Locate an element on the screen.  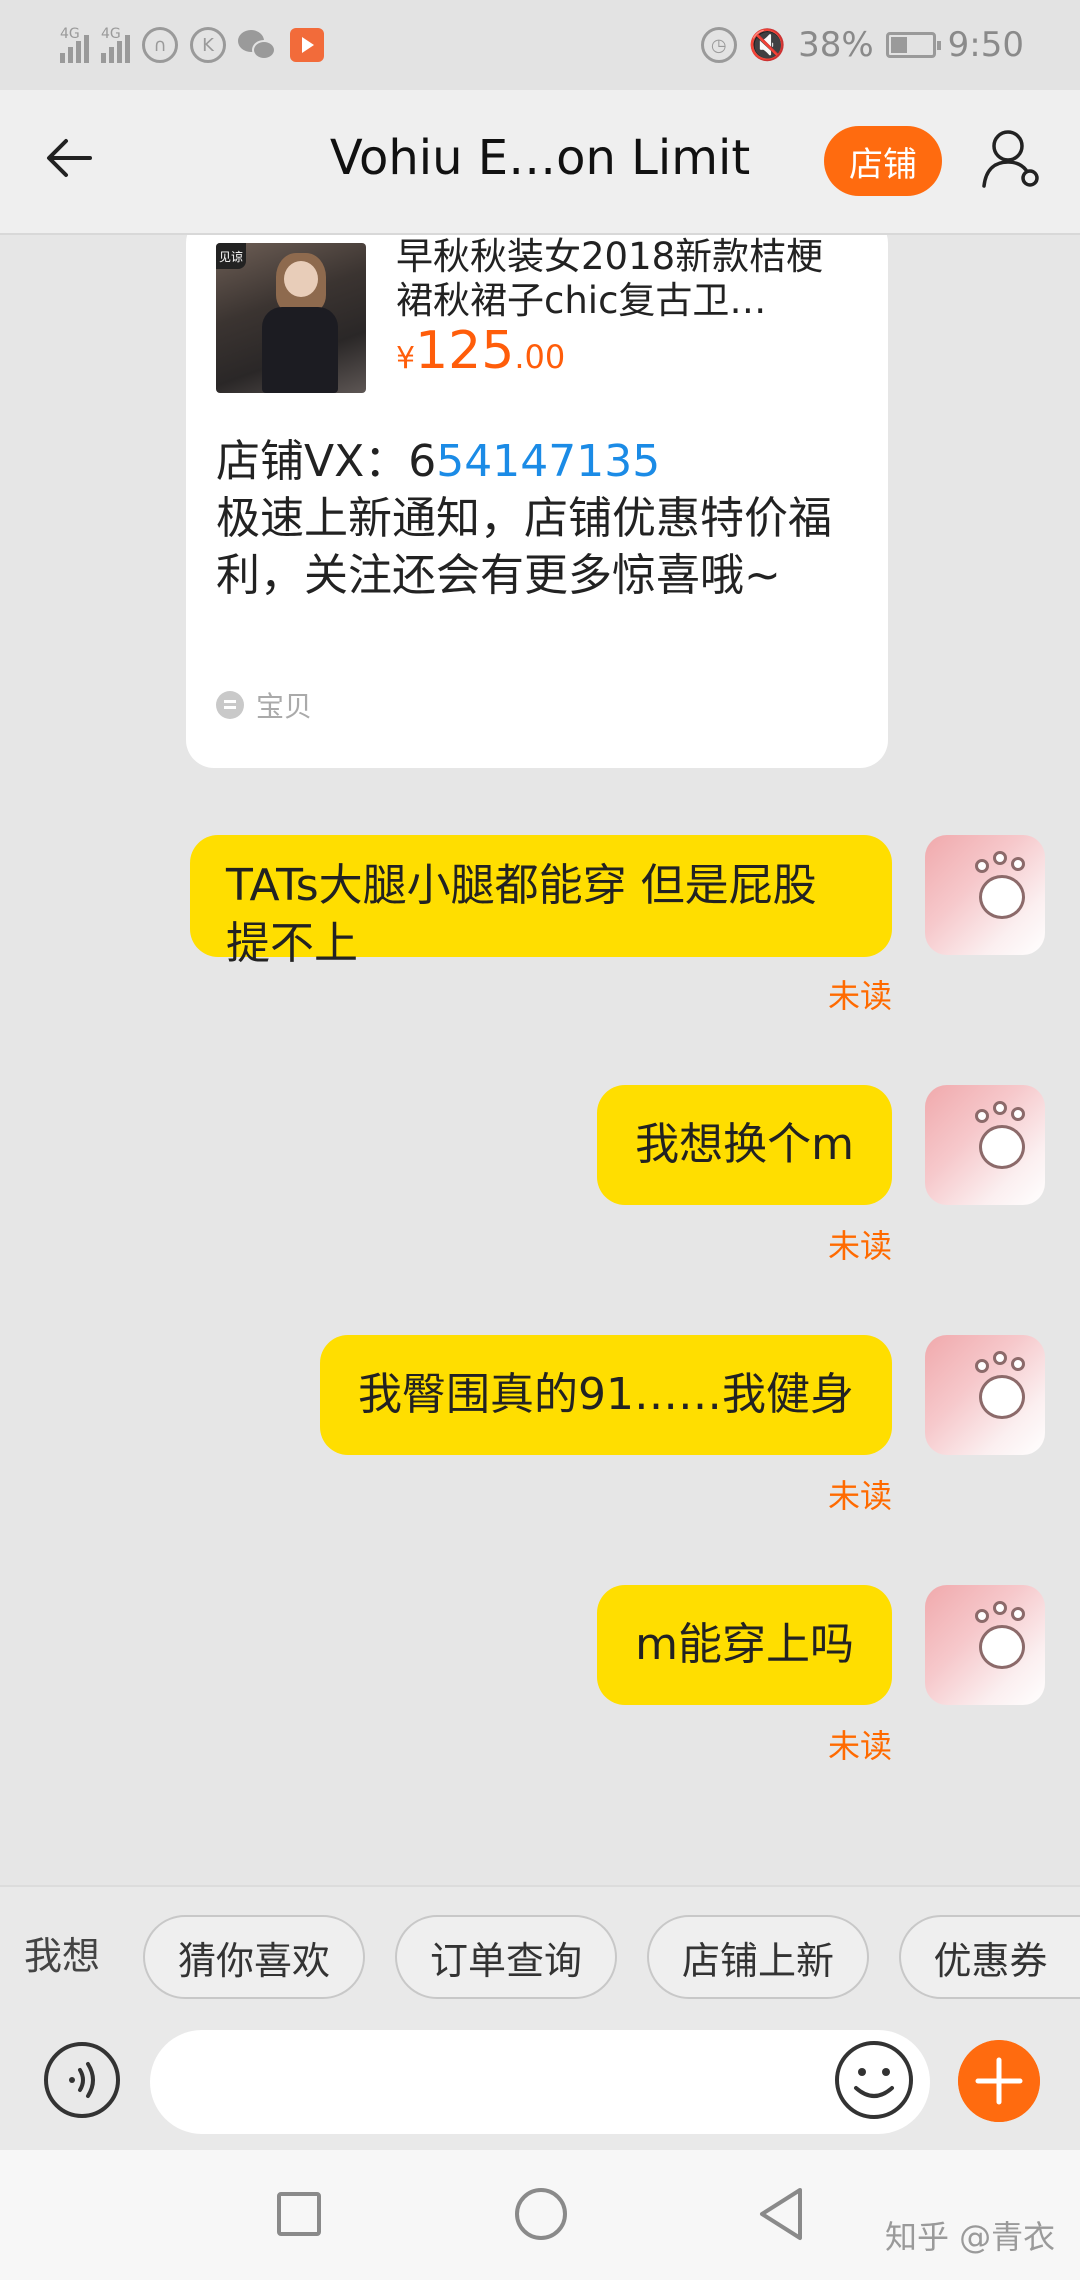
message-bubble: m能穿上吗 is located at coordinates (744, 1645).